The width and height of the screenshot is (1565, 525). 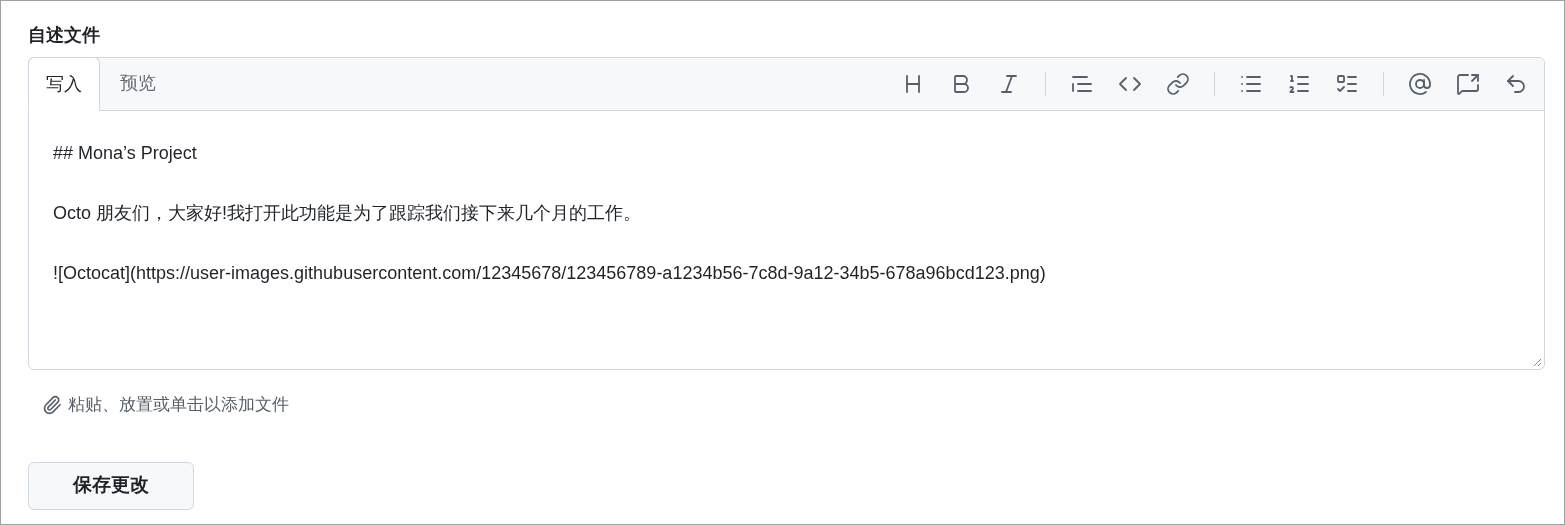 What do you see at coordinates (1178, 84) in the screenshot?
I see `link-icon` at bounding box center [1178, 84].